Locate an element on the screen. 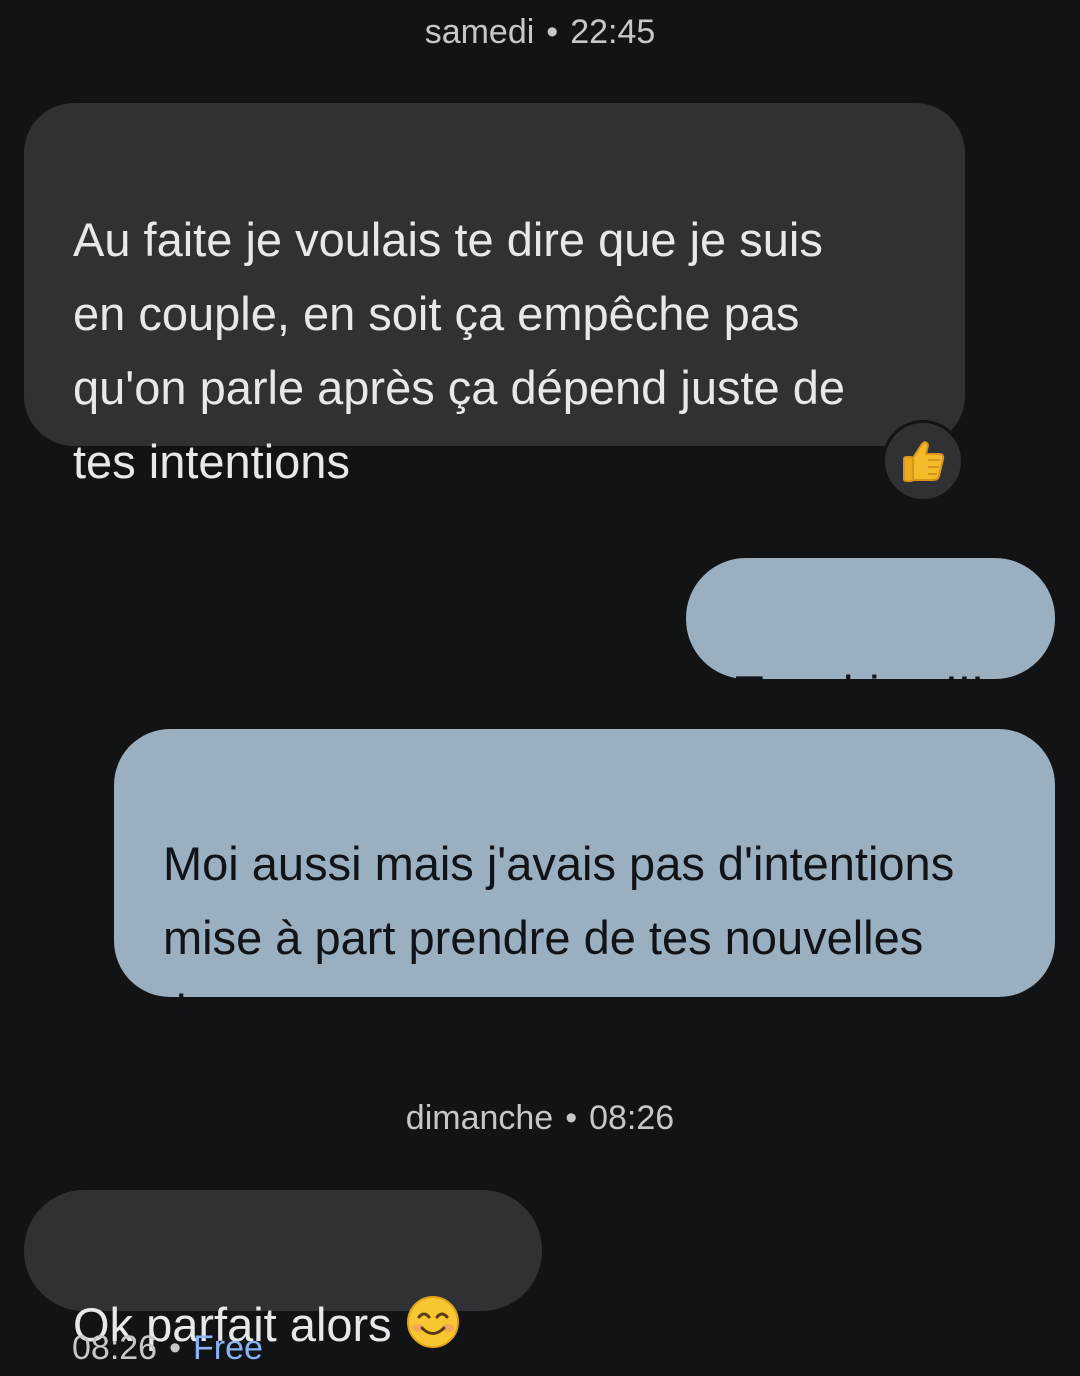 The width and height of the screenshot is (1080, 1376). message-bubble-incoming: Ok parfait alors is located at coordinates (283, 1270).